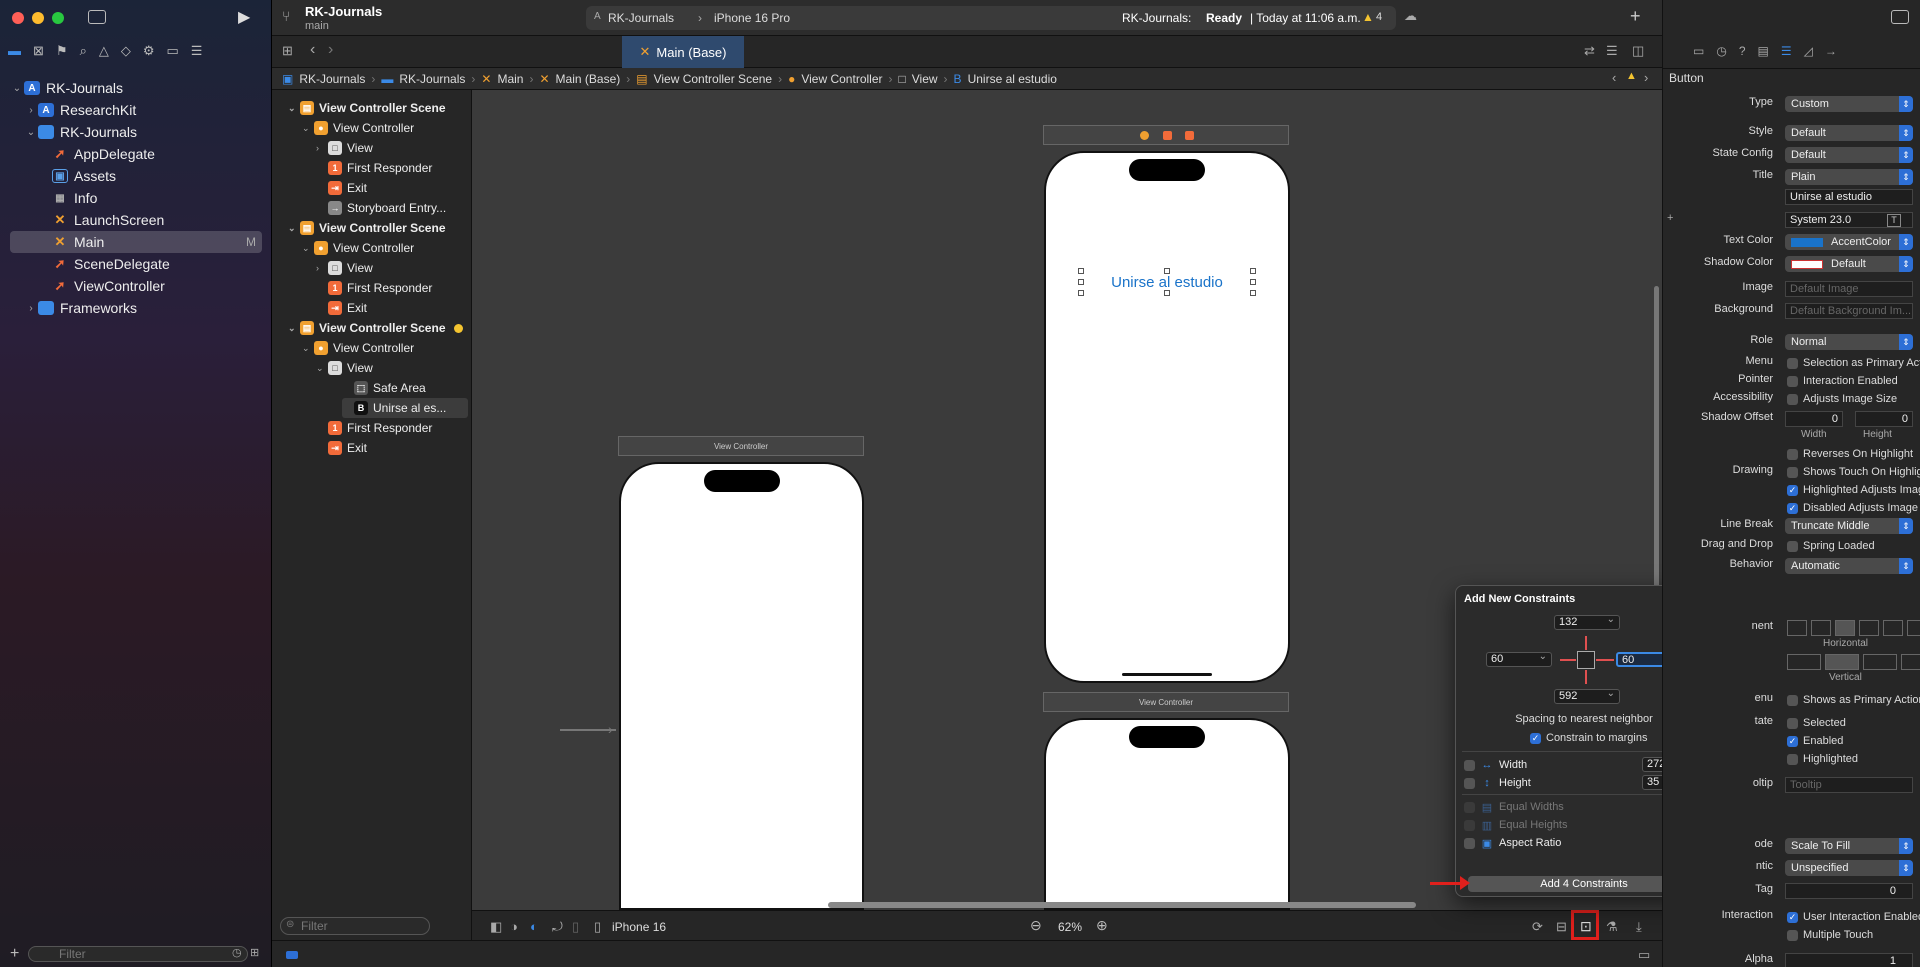  Describe the element at coordinates (1698, 51) in the screenshot. I see `file-inspector-icon: ▭` at that location.